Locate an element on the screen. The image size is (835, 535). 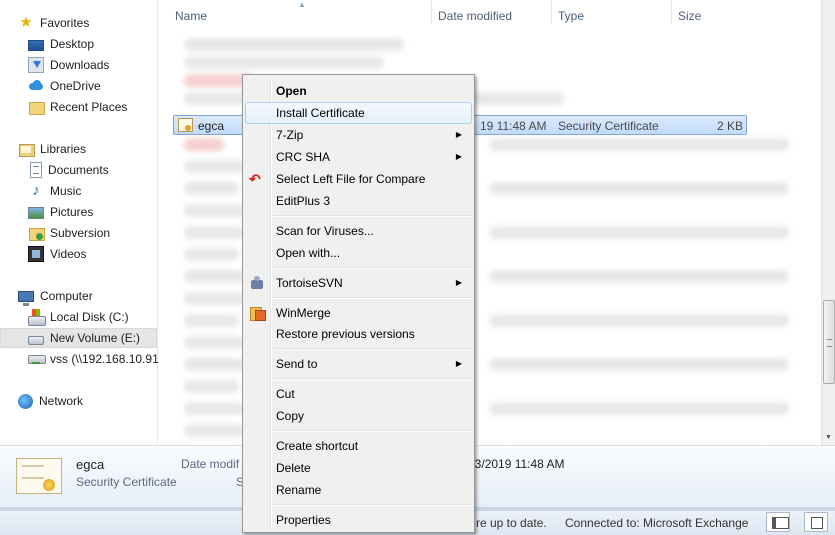
menu-label: Select Left File for Compare is located at coordinates (351, 179).